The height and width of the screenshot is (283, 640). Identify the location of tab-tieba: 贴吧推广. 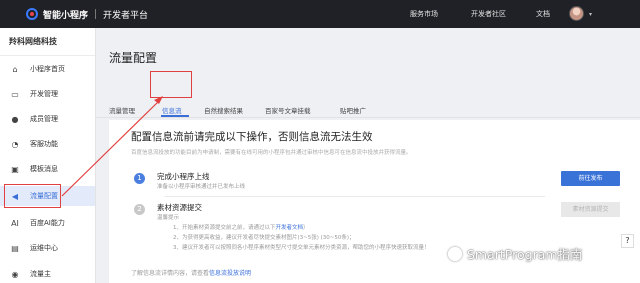
(353, 110).